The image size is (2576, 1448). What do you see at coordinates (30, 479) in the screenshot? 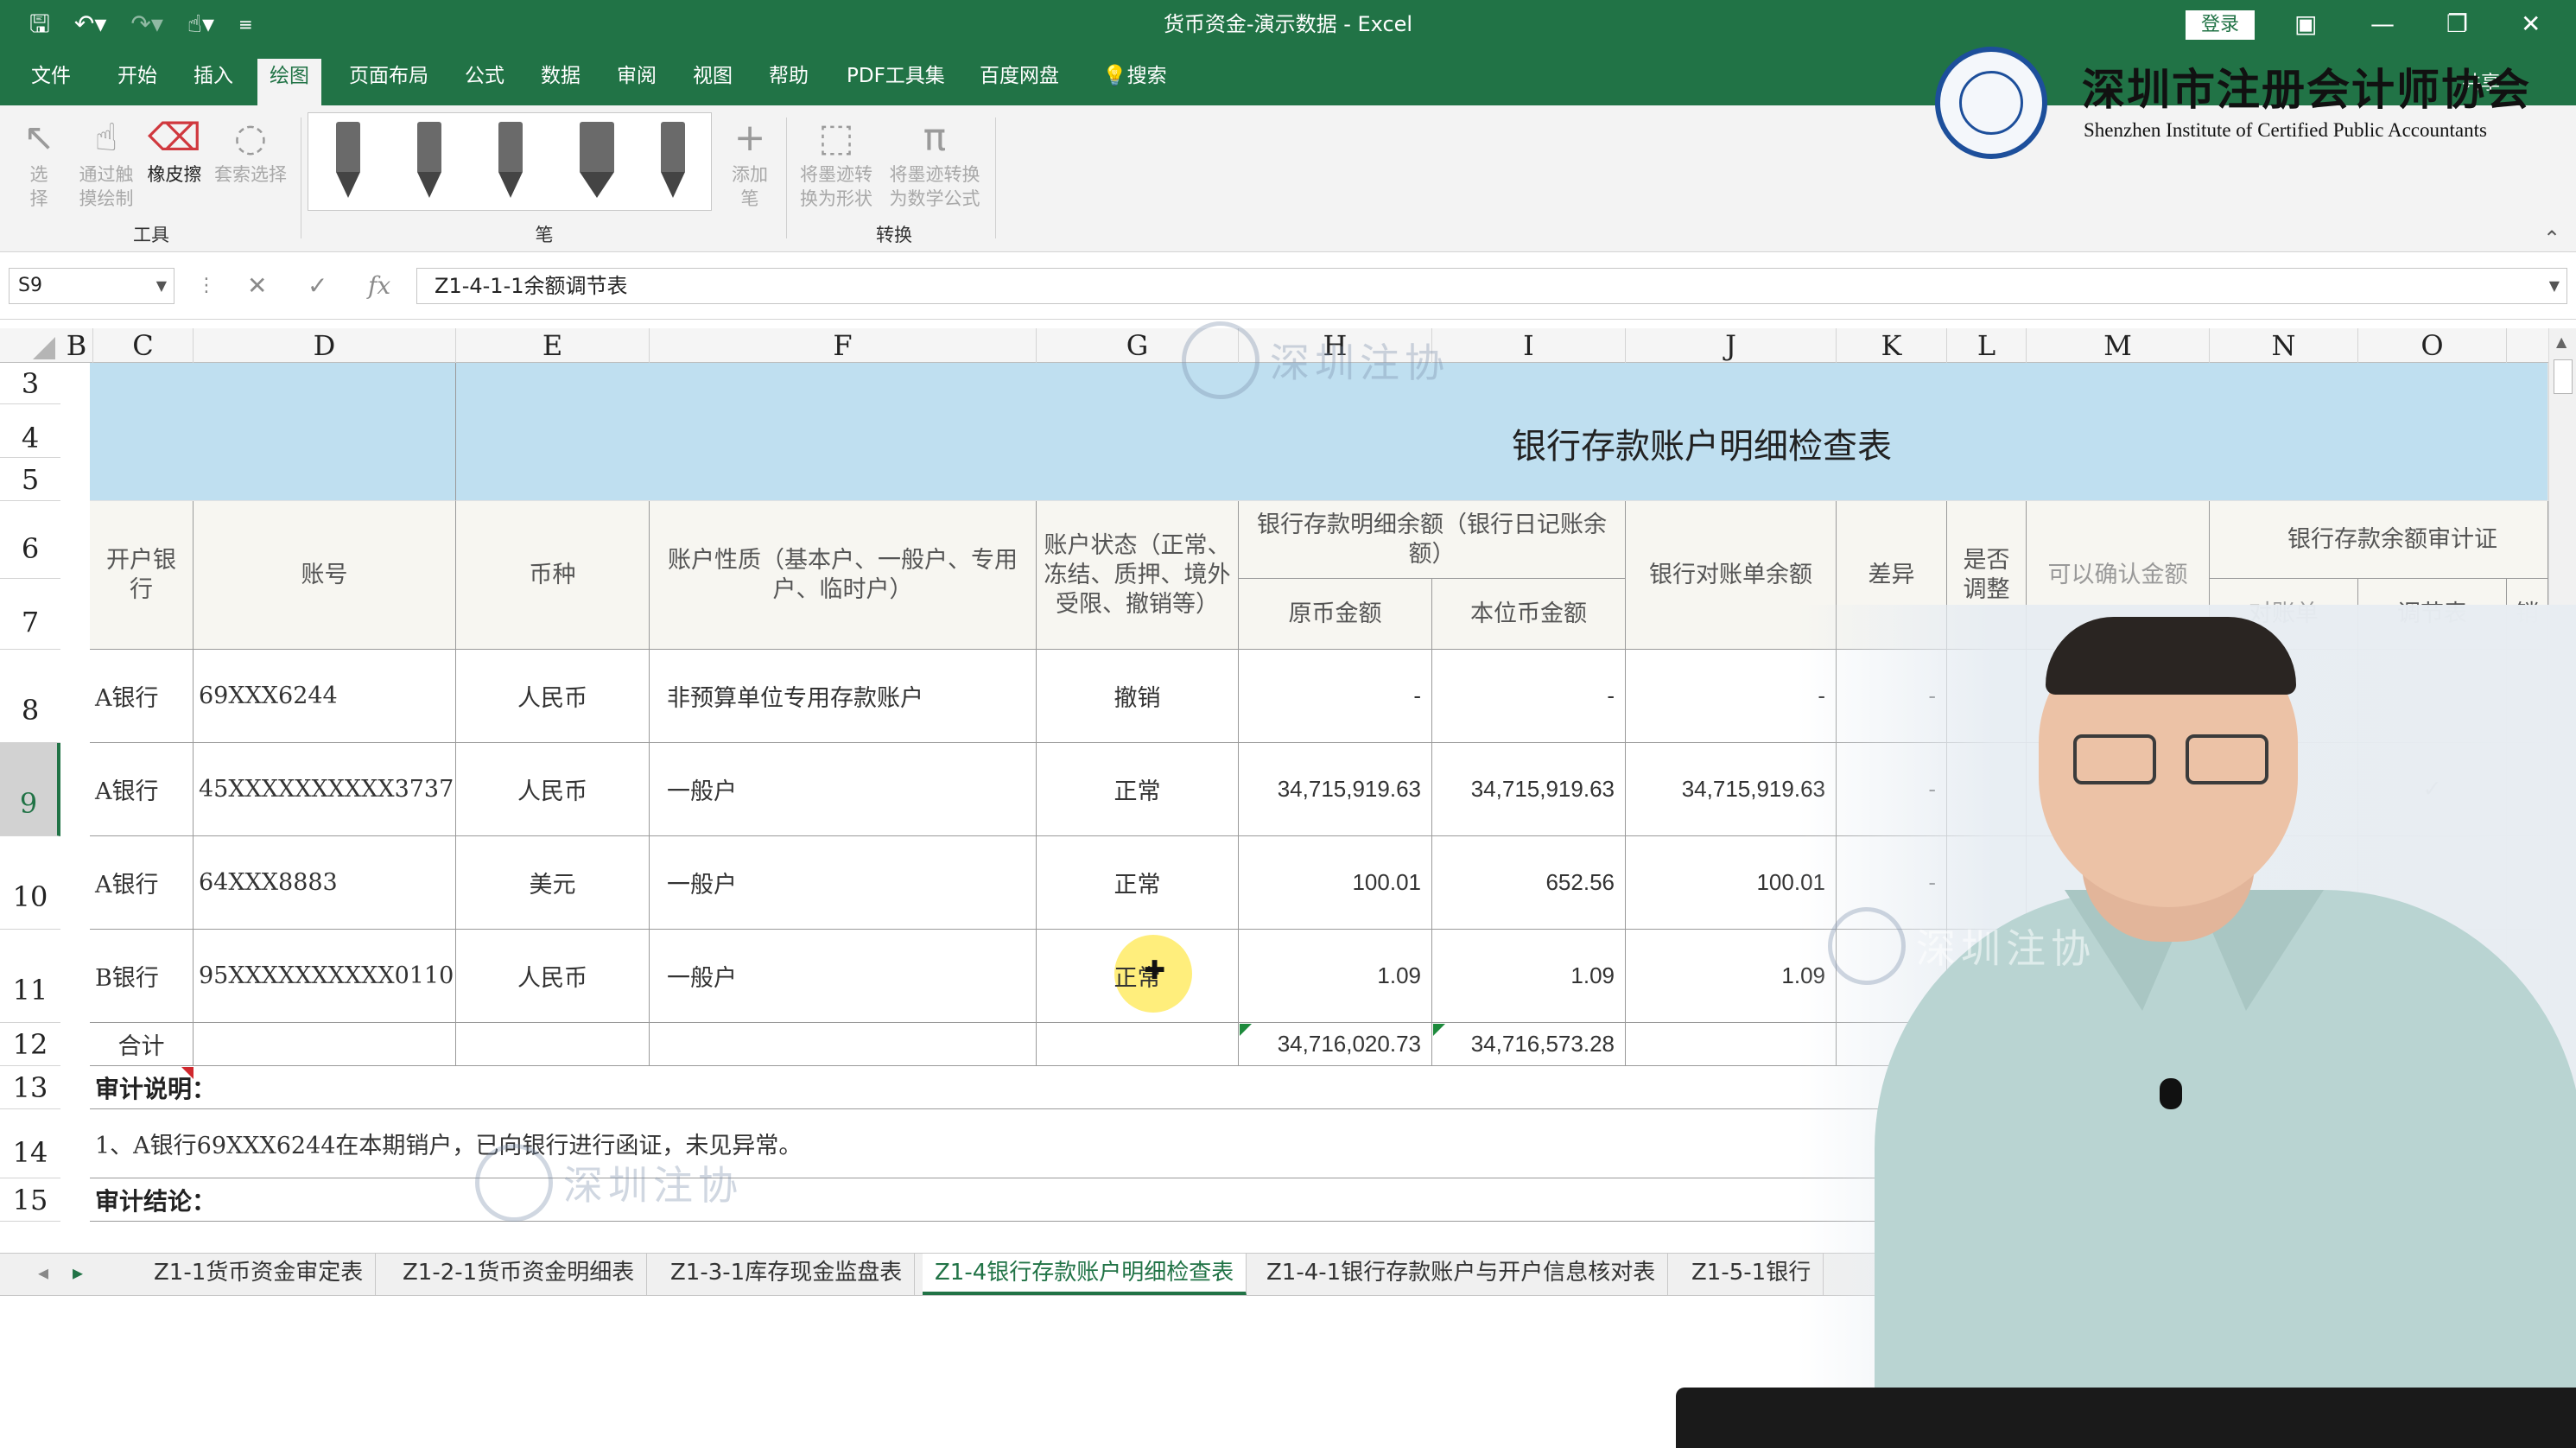
I see `row-header: 5` at bounding box center [30, 479].